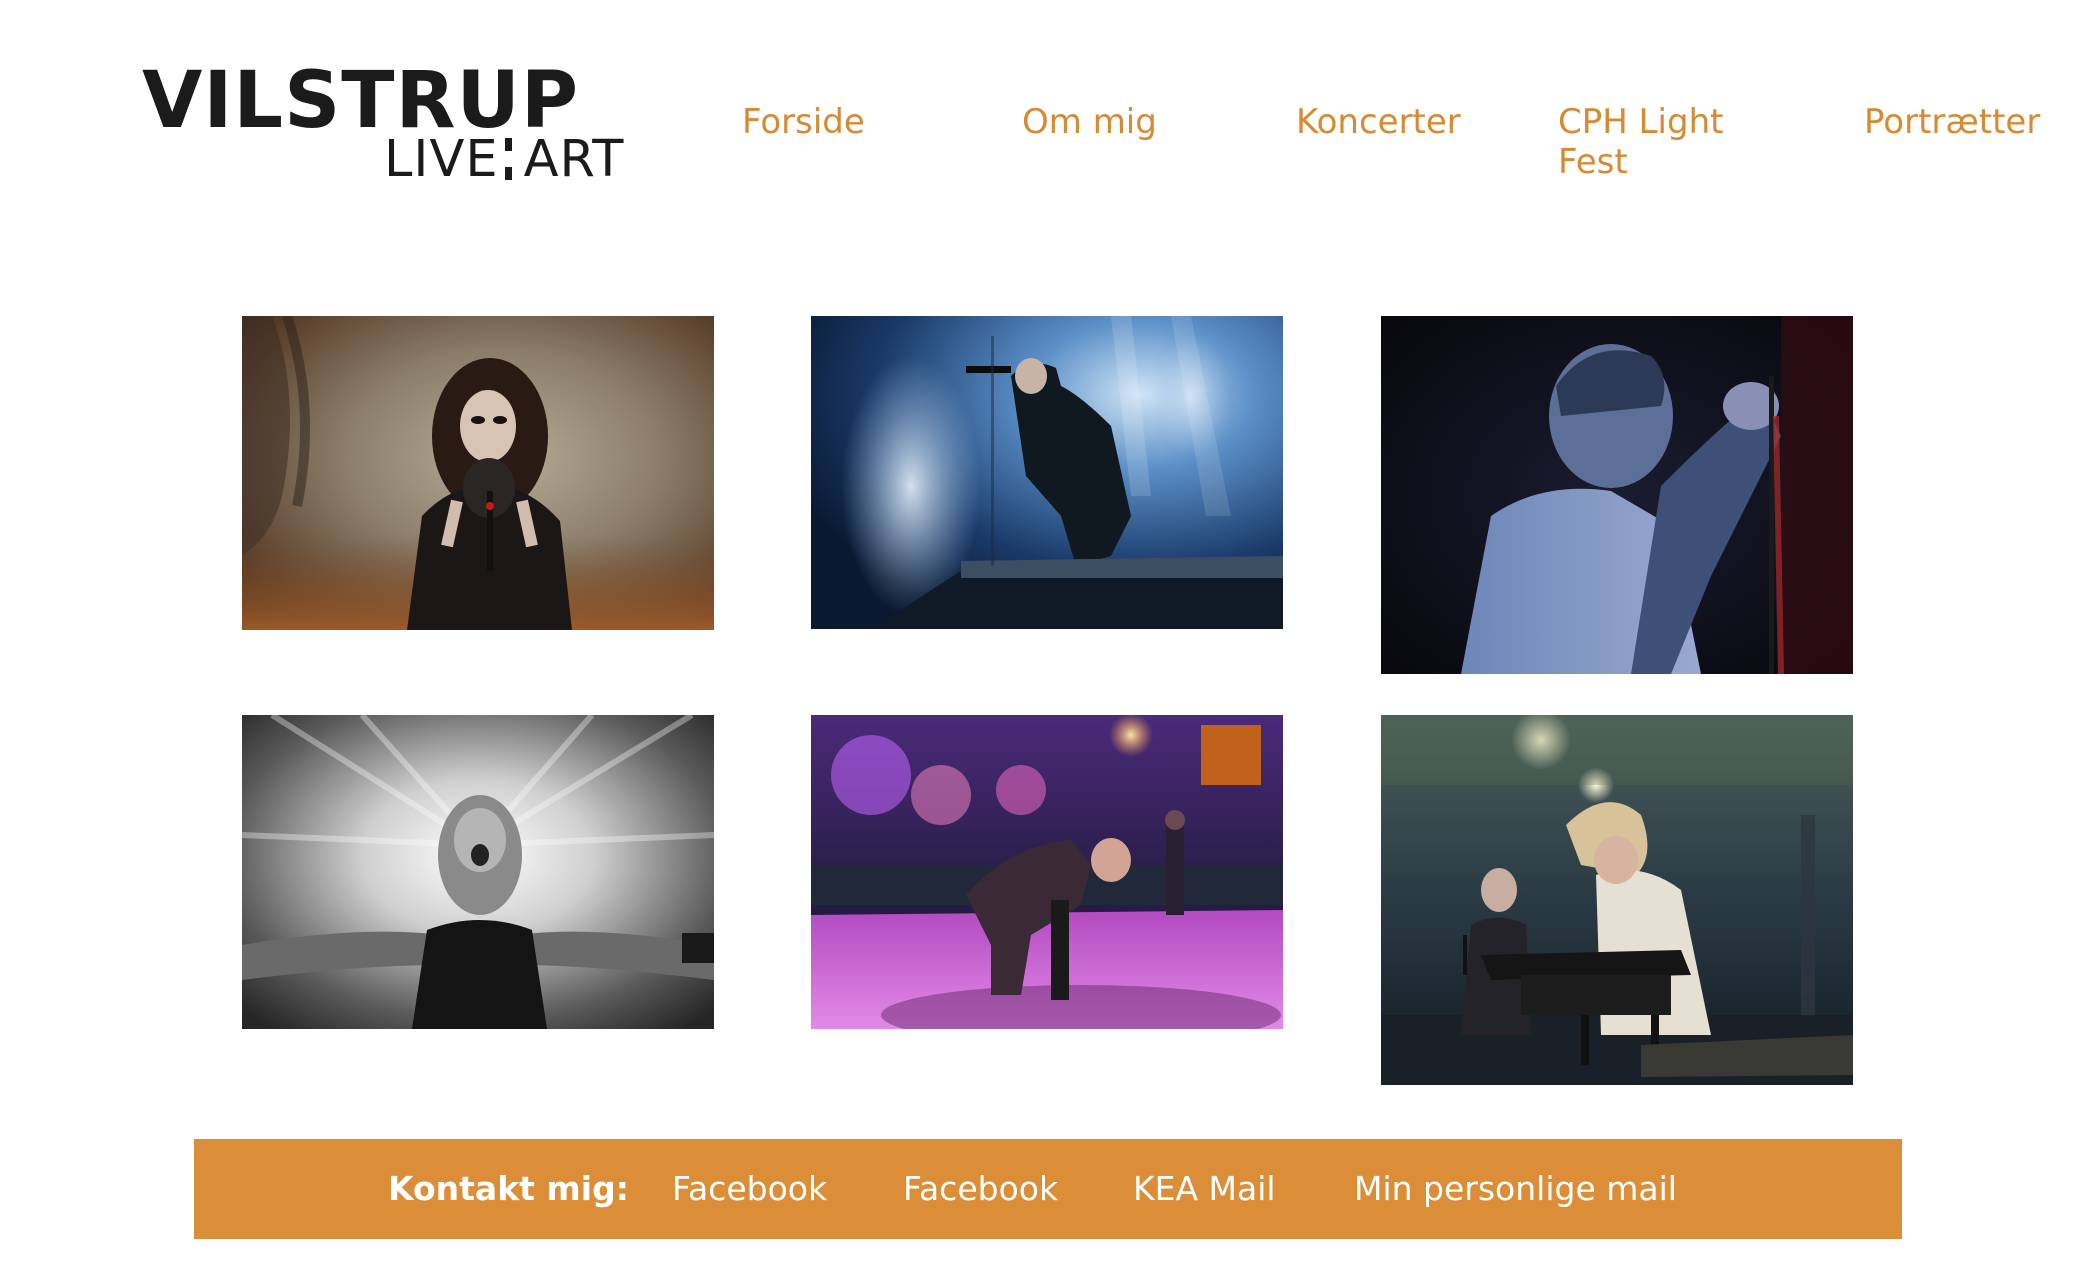  I want to click on logo-subline: LIVE ART, so click(504, 159).